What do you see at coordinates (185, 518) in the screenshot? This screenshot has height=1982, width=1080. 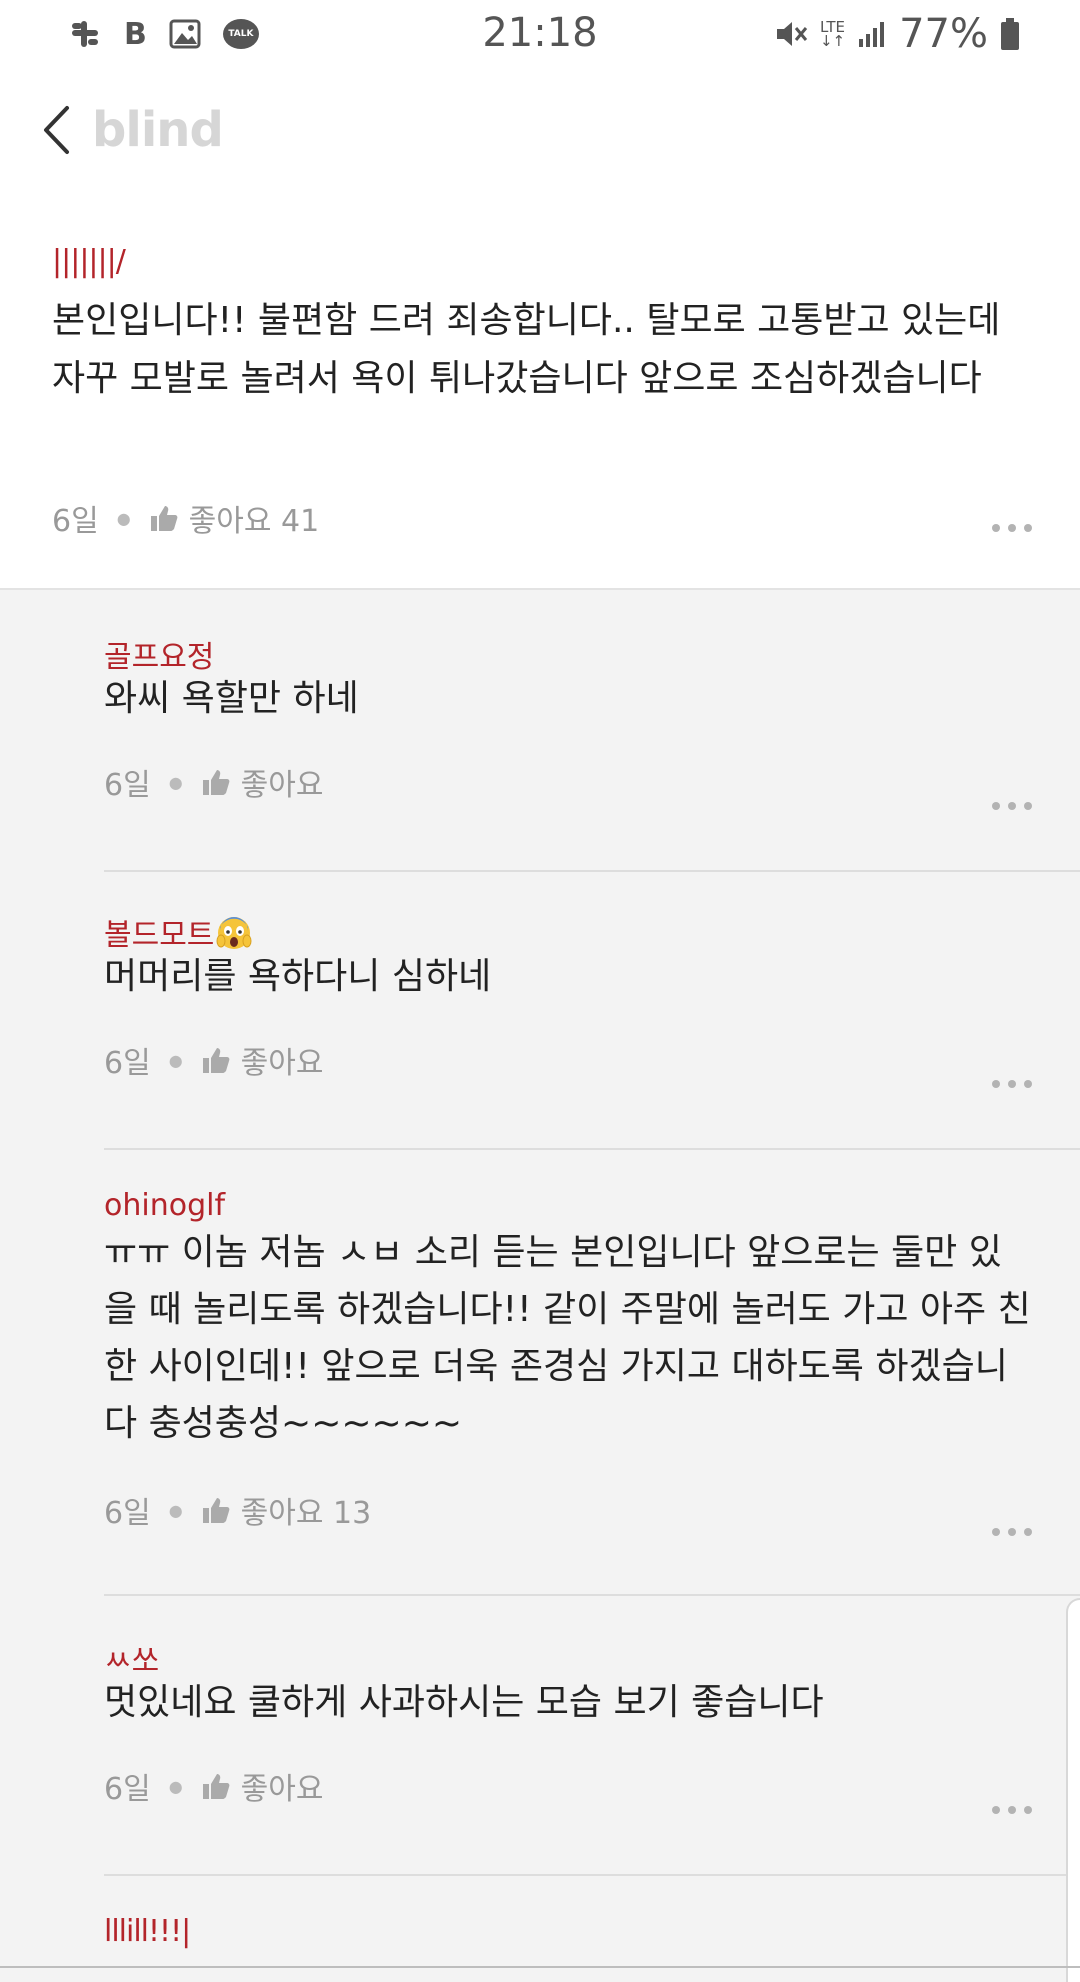 I see `comment-meta: 6일 ● 좋아요 41` at bounding box center [185, 518].